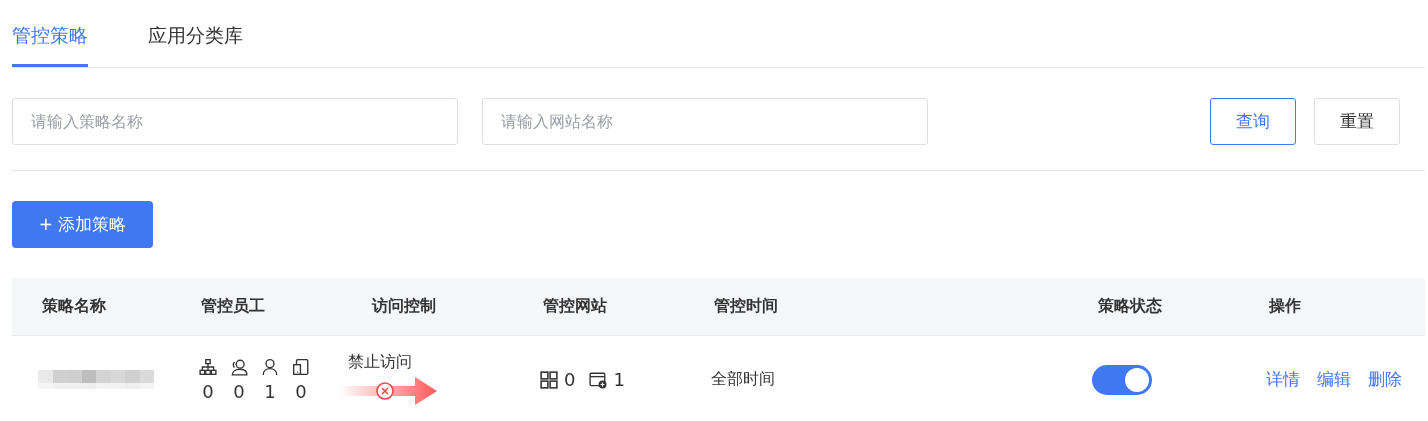  Describe the element at coordinates (404, 305) in the screenshot. I see `column-header: 访问控制` at that location.